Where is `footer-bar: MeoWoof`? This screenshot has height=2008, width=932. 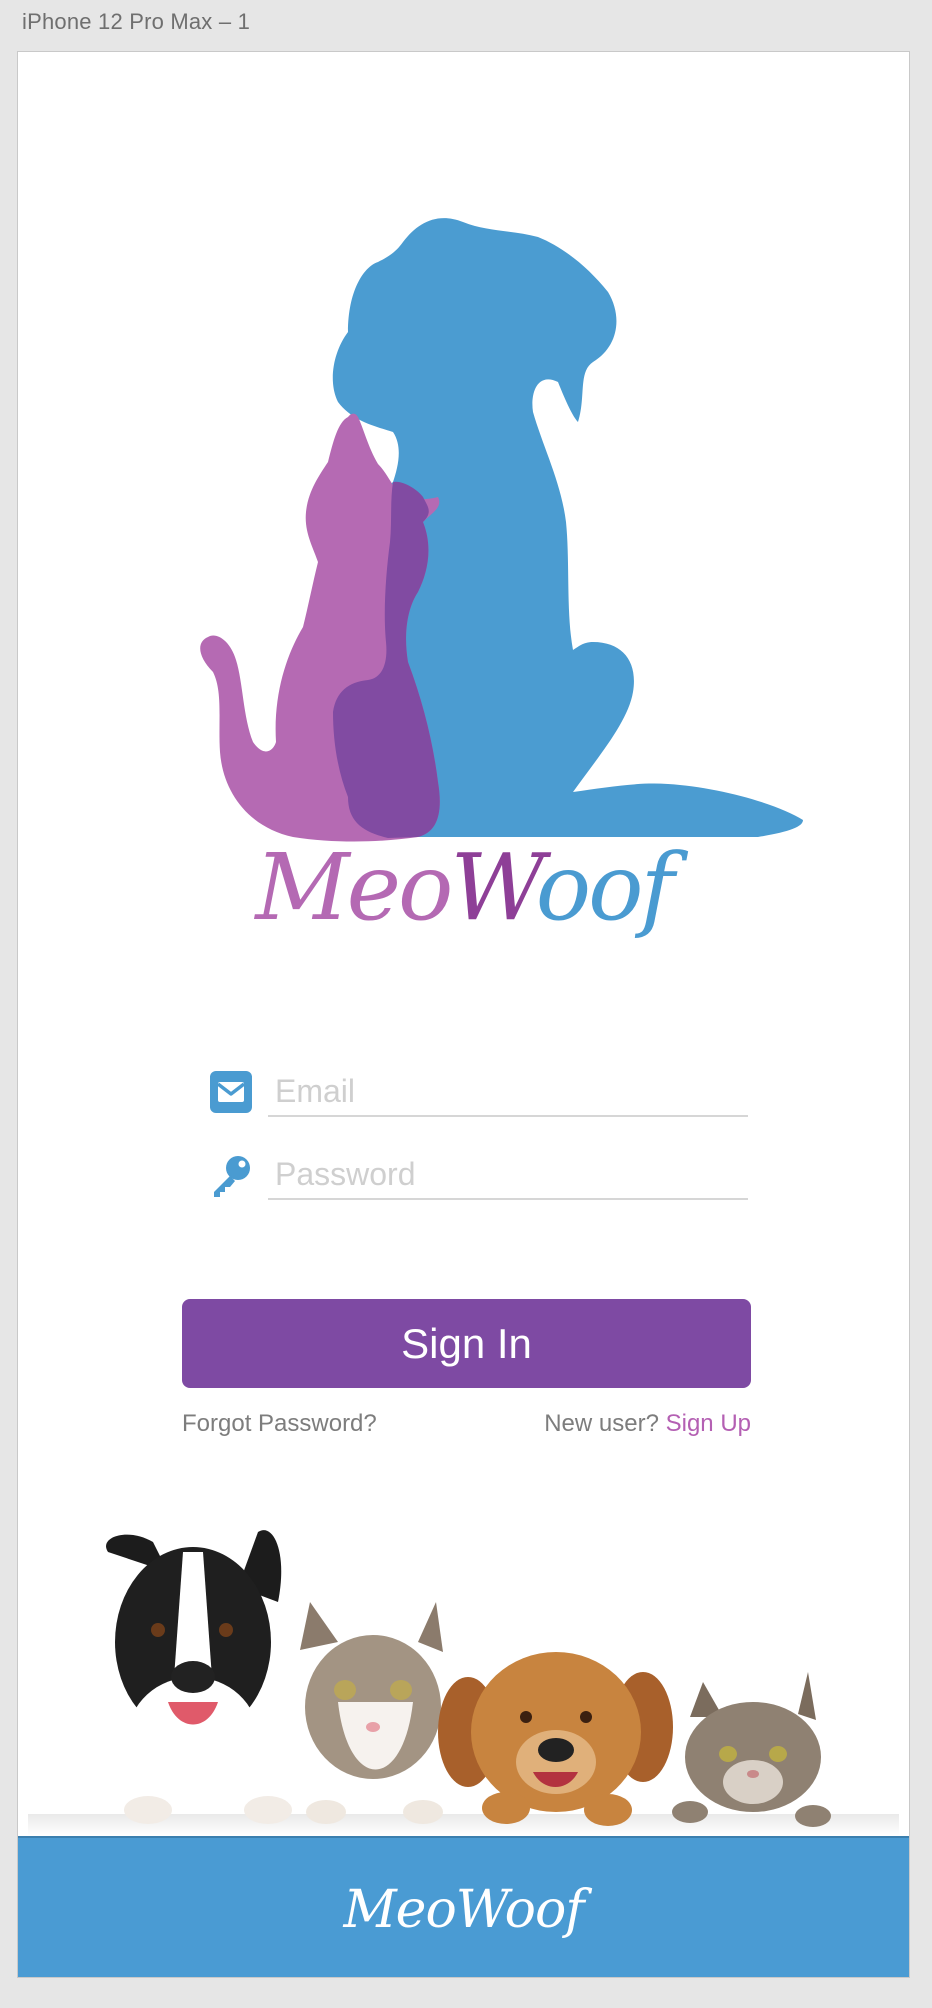
footer-bar: MeoWoof is located at coordinates (463, 1906).